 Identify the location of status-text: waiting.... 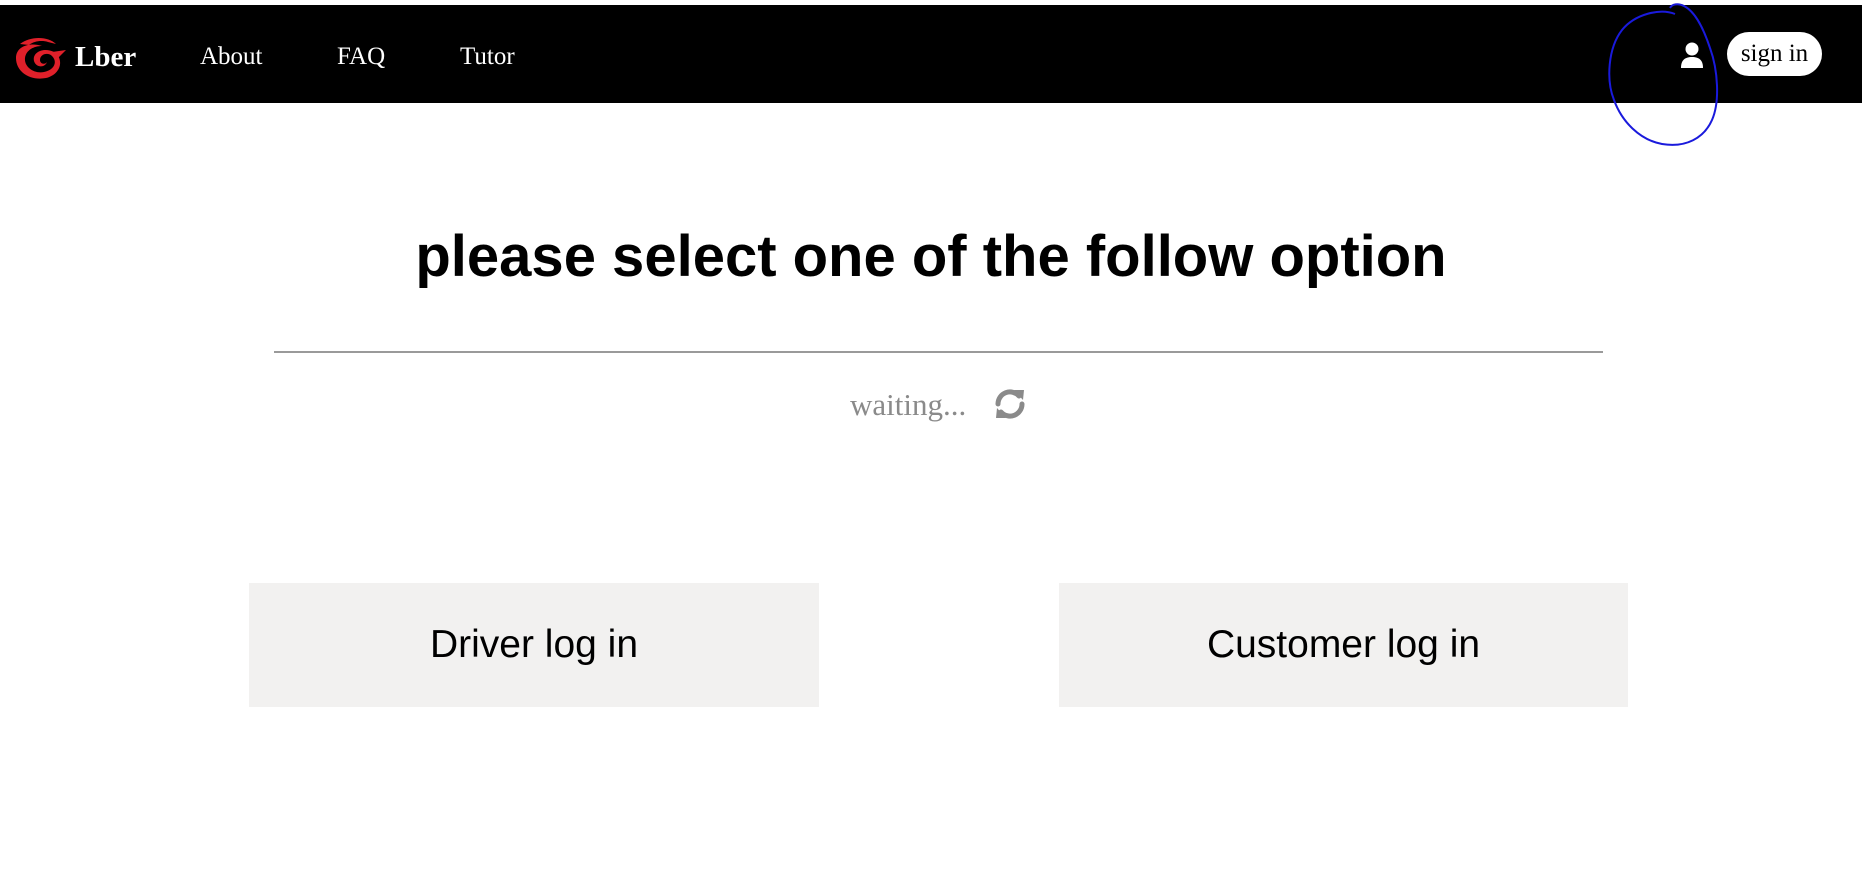
(908, 404).